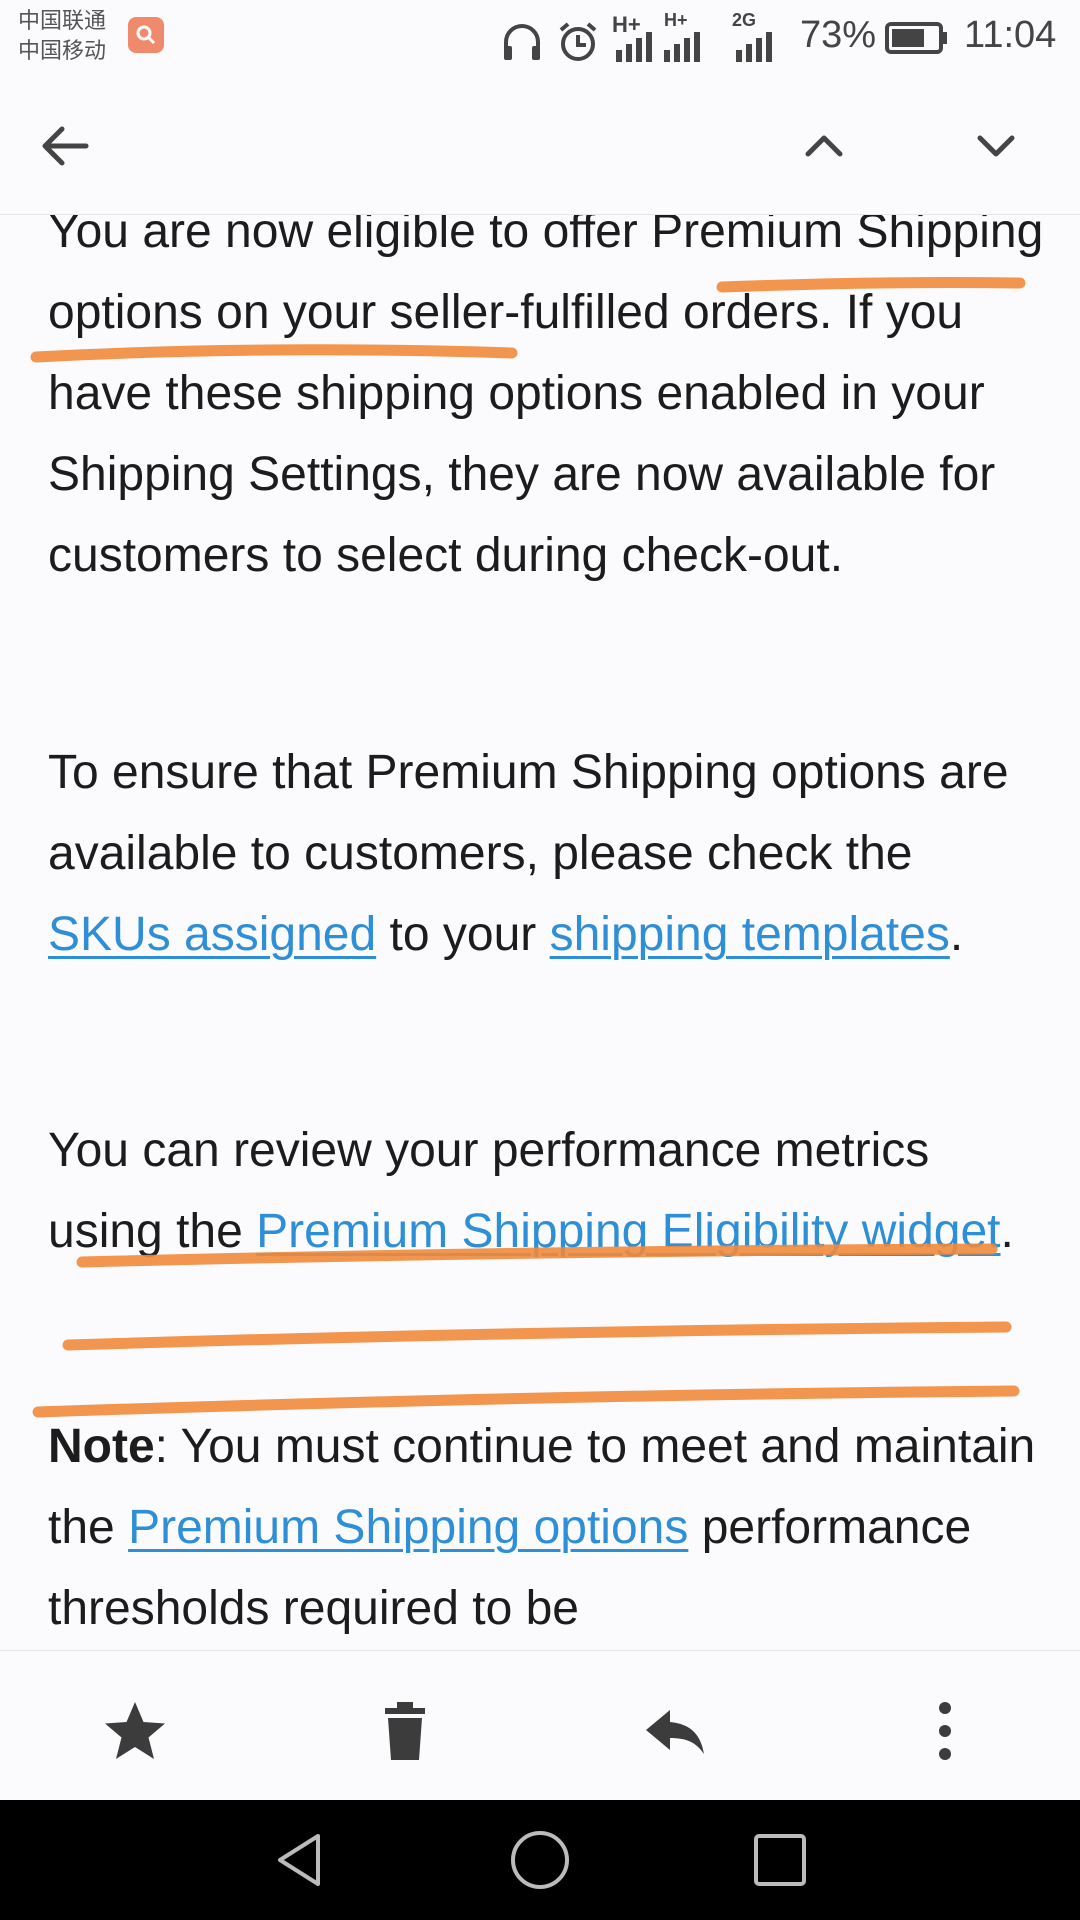 This screenshot has width=1080, height=1920. I want to click on carrier-1-label: 中国联通, so click(62, 20).